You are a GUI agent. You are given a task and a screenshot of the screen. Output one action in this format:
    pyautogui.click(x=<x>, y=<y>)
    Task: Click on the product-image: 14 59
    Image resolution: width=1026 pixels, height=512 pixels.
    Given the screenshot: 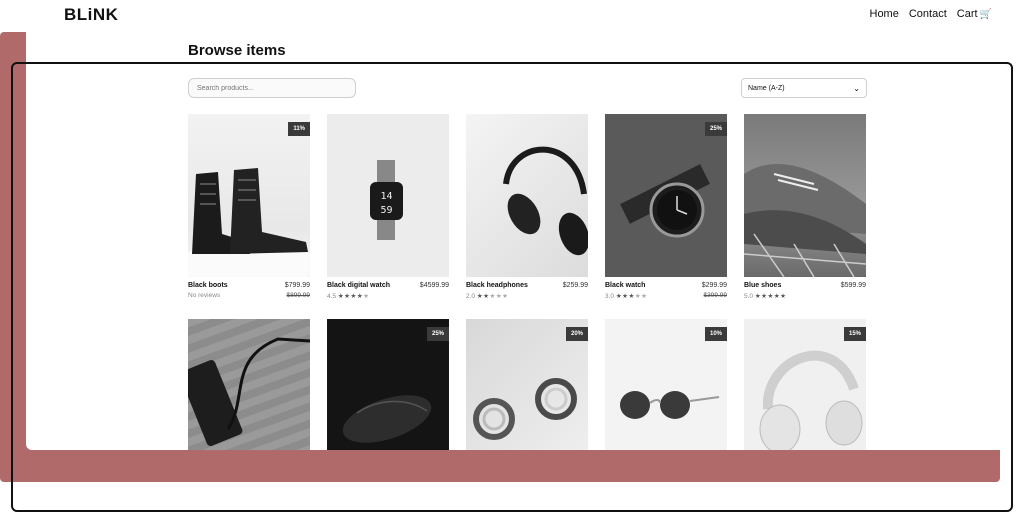 What is the action you would take?
    pyautogui.click(x=388, y=195)
    